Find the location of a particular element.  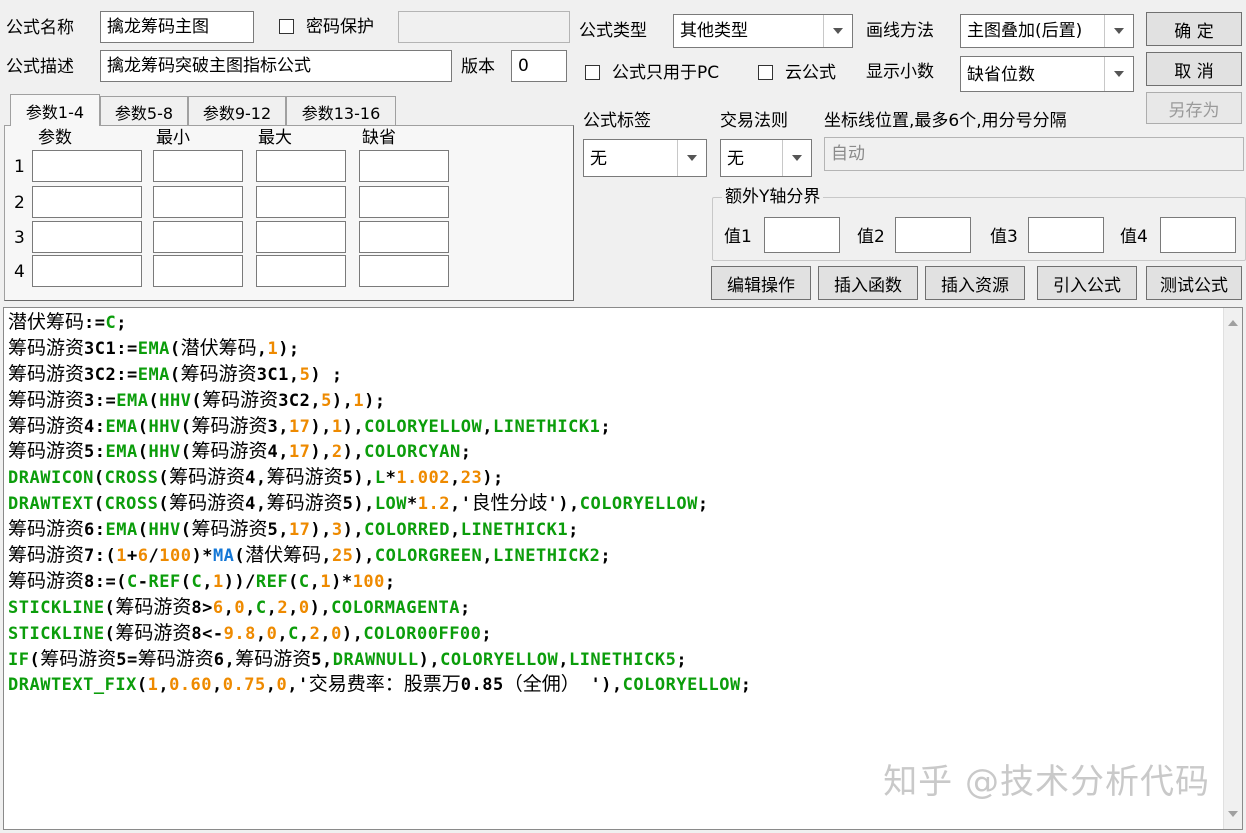

insert-resource-button: 插入资源 is located at coordinates (975, 283).